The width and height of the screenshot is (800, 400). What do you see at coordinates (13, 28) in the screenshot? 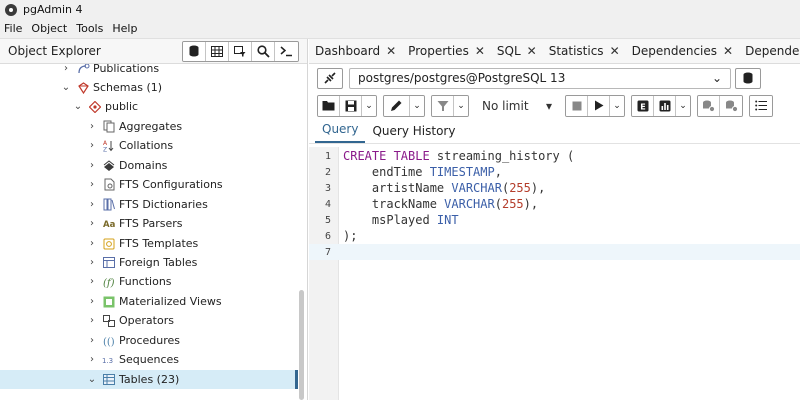
I see `menu-file: File` at bounding box center [13, 28].